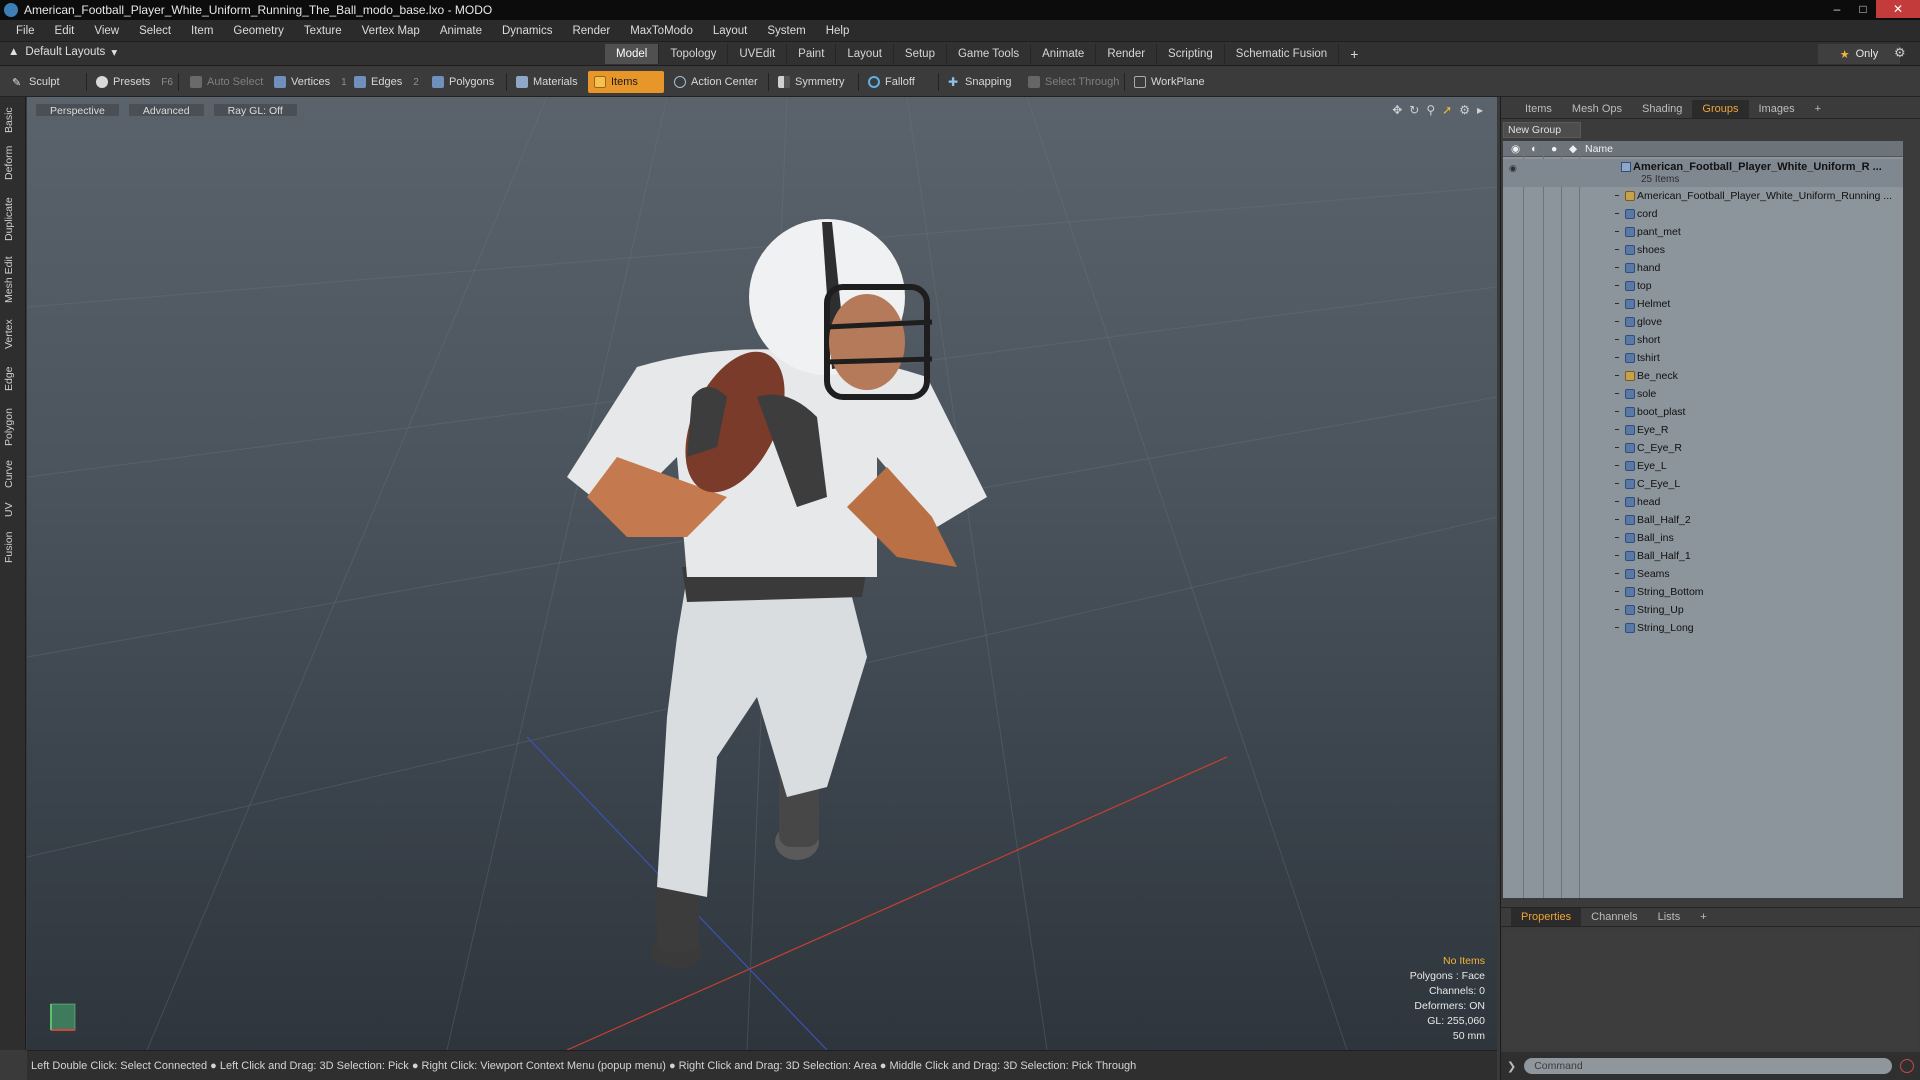  I want to click on render-toggle-icon: ◐, so click(1534, 149).